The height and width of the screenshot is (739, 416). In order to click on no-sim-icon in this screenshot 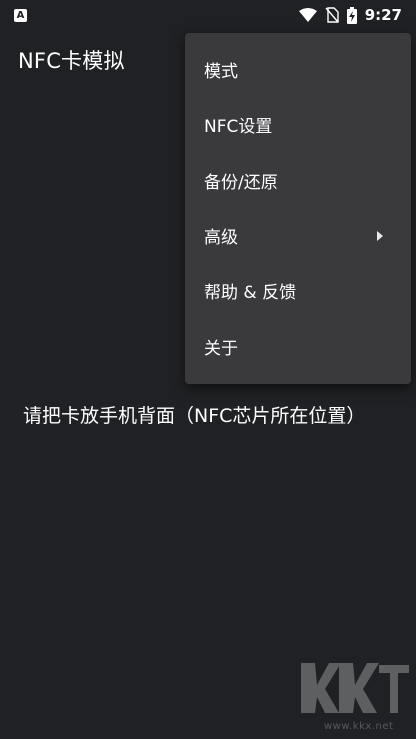, I will do `click(332, 15)`.